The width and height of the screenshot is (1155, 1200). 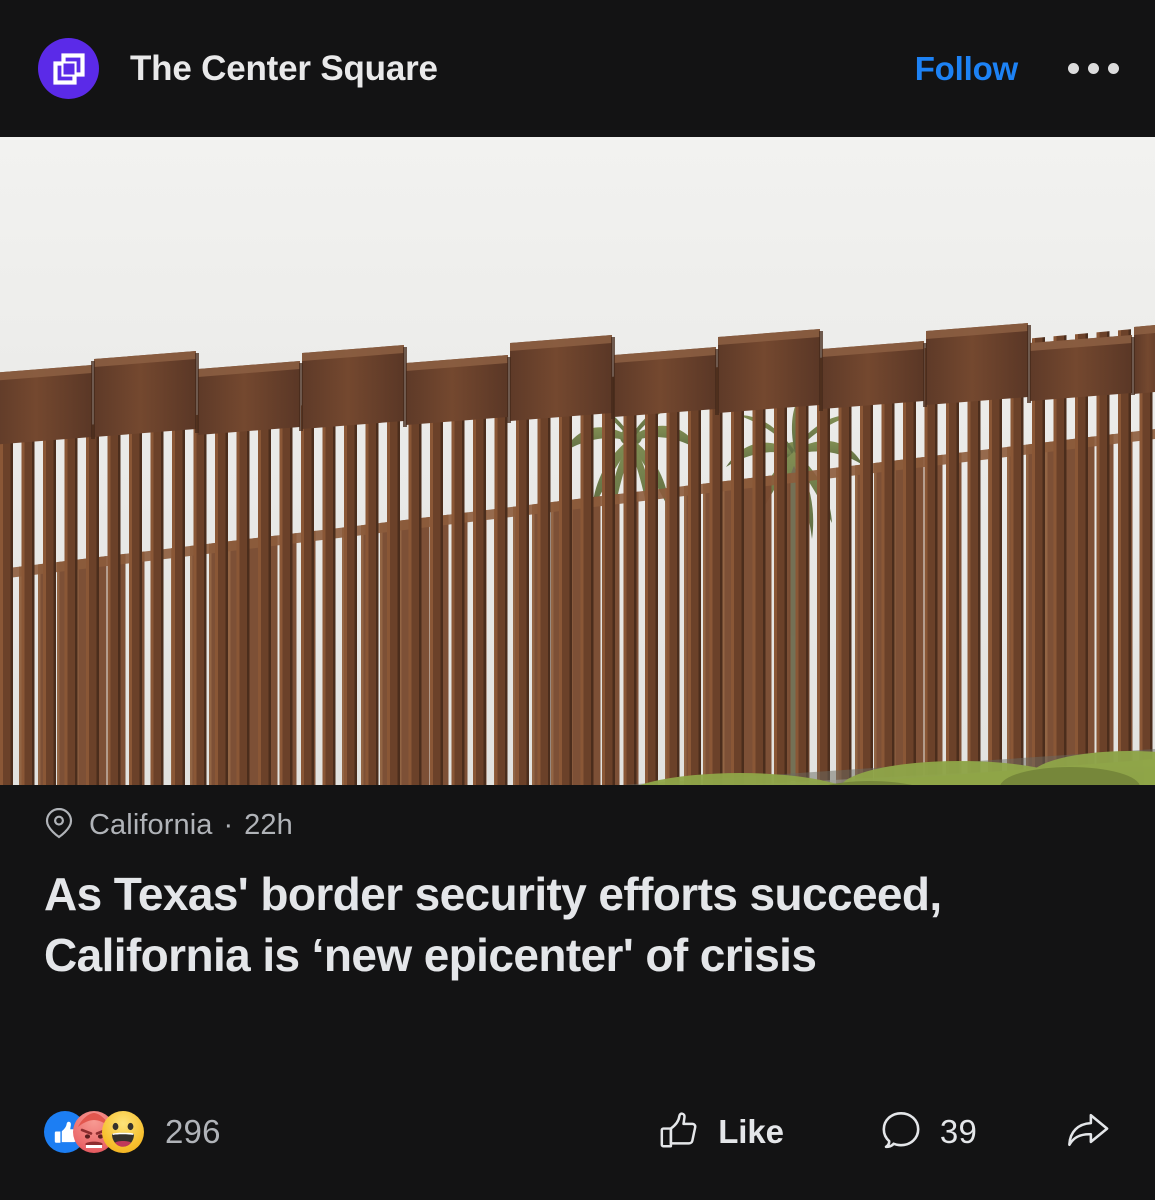 What do you see at coordinates (268, 825) in the screenshot?
I see `post-timestamp: 22h` at bounding box center [268, 825].